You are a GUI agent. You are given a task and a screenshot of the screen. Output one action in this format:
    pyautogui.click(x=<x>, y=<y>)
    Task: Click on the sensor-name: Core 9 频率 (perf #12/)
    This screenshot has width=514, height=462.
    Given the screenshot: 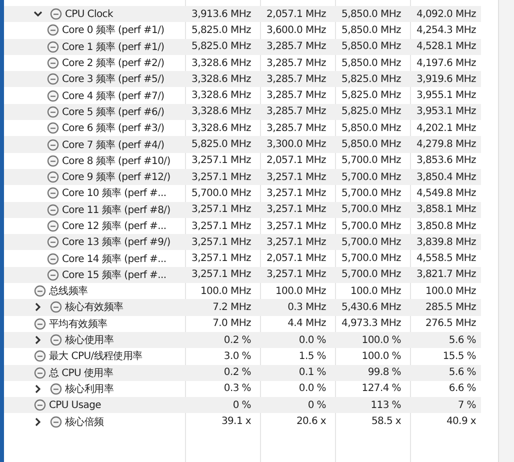 What is the action you would take?
    pyautogui.click(x=116, y=177)
    